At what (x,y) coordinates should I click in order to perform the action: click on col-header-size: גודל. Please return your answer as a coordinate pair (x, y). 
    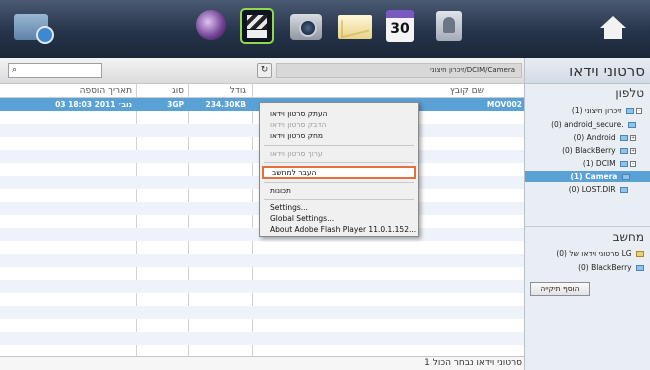
    Looking at the image, I should click on (216, 91).